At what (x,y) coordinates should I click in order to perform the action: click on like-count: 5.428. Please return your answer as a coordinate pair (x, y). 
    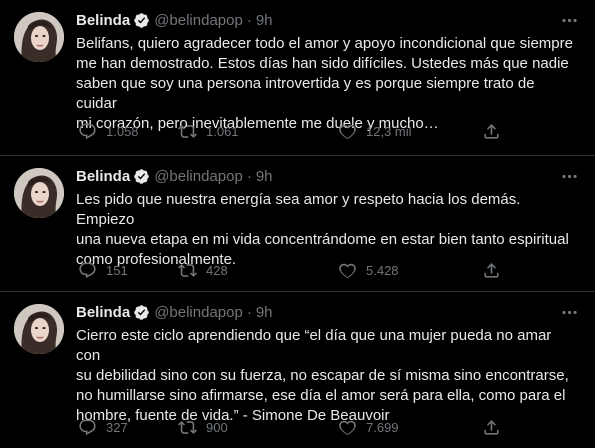
    Looking at the image, I should click on (382, 270).